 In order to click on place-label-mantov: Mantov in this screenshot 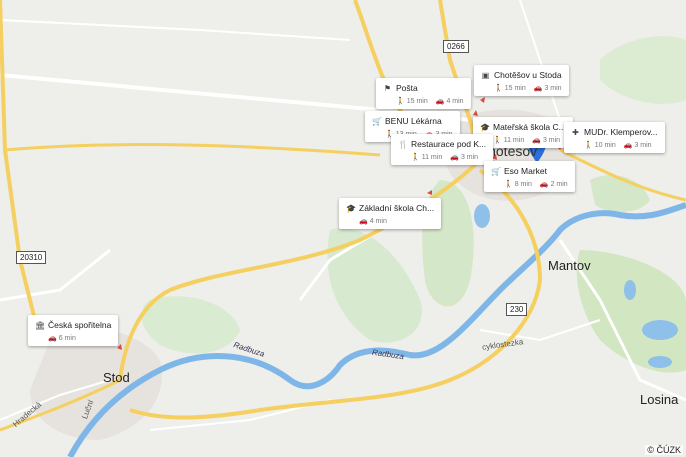, I will do `click(569, 265)`.